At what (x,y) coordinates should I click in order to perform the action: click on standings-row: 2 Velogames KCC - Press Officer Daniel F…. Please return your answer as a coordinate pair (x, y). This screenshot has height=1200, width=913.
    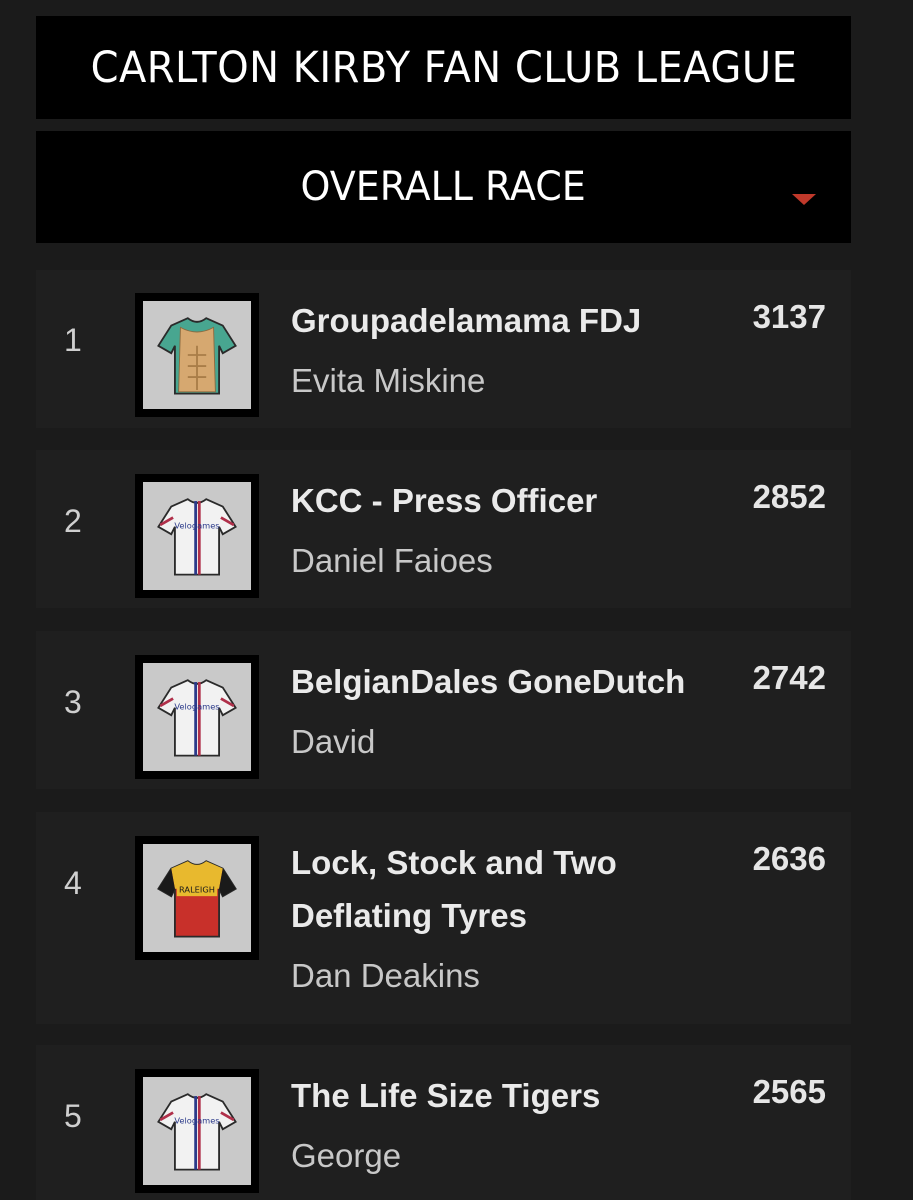
    Looking at the image, I should click on (443, 529).